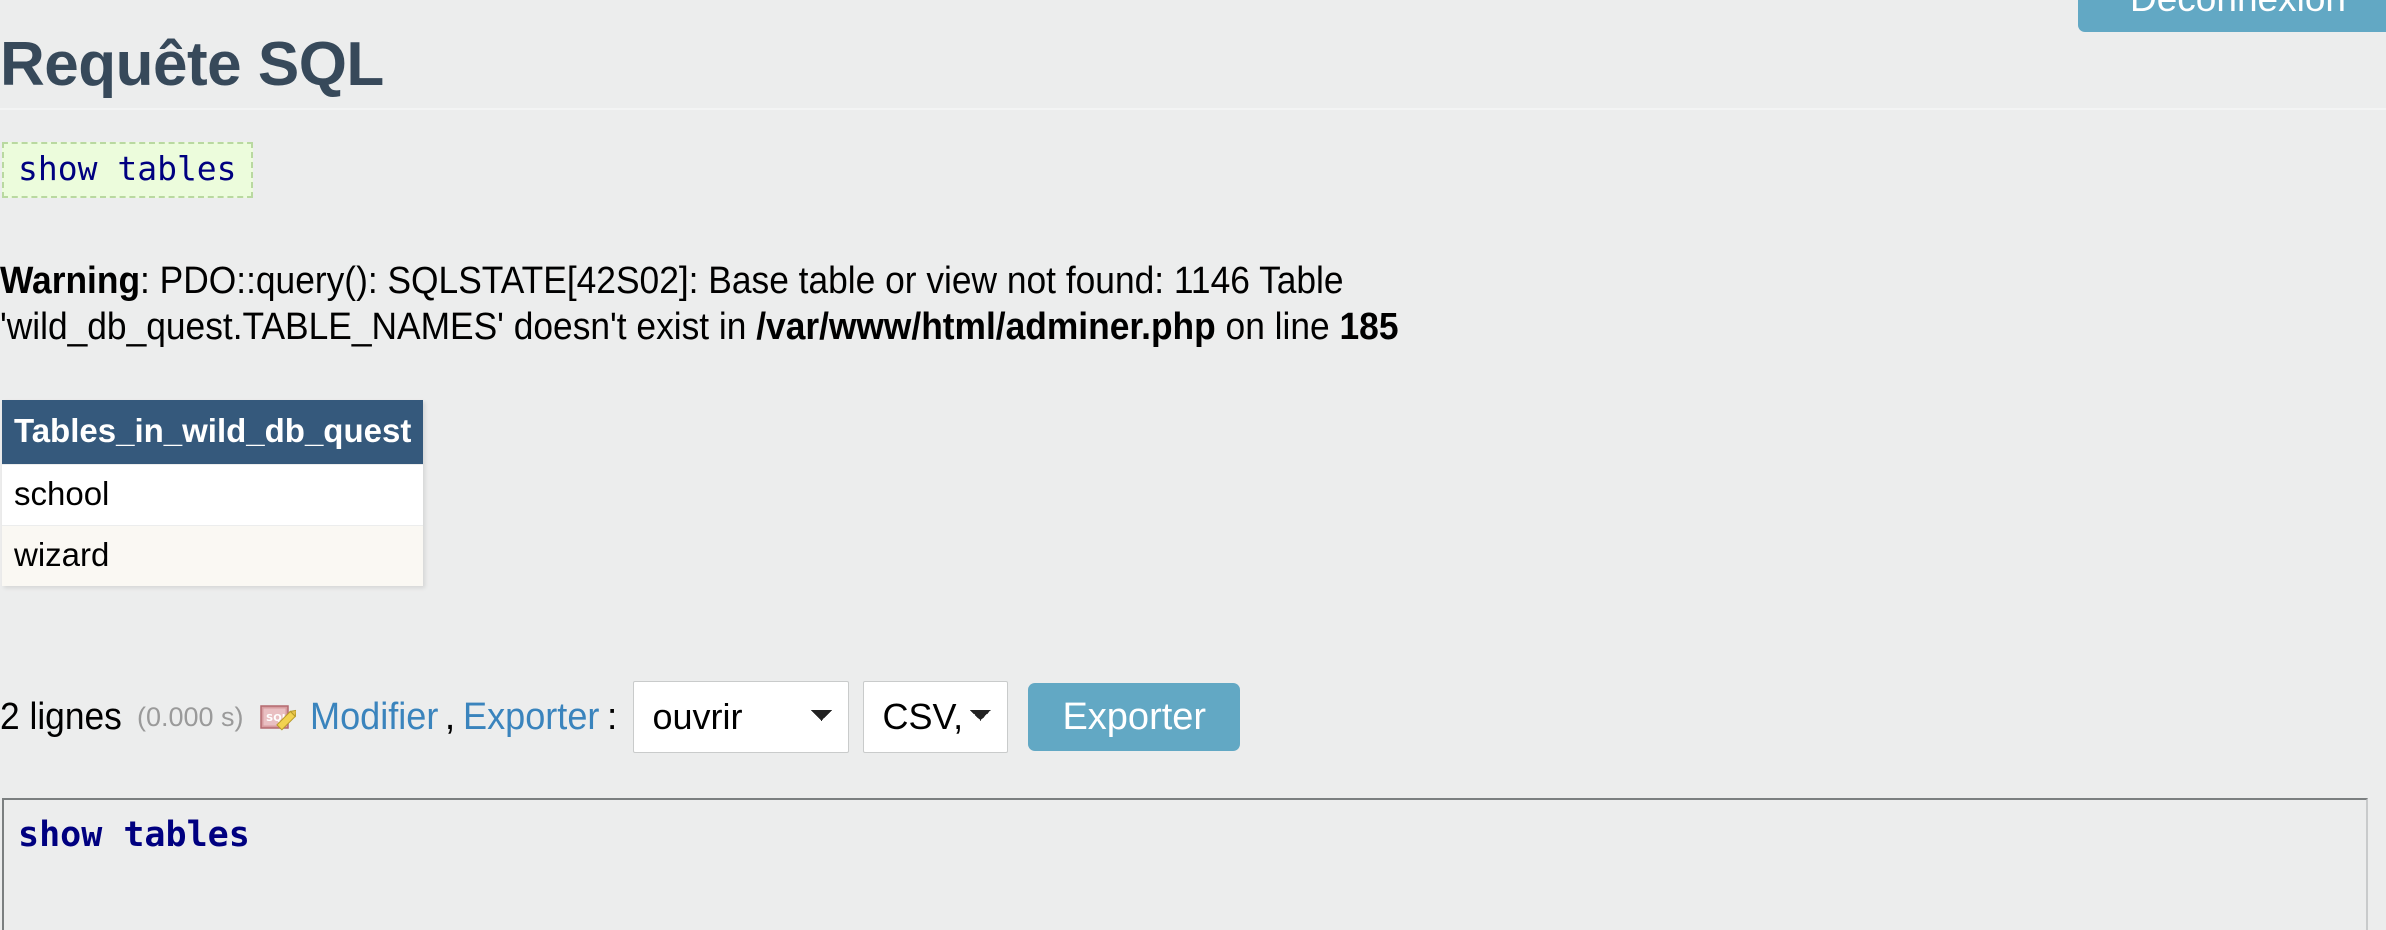 Image resolution: width=2386 pixels, height=930 pixels. What do you see at coordinates (986, 327) in the screenshot?
I see `warning-file-path: /var/www/html/adminer.php` at bounding box center [986, 327].